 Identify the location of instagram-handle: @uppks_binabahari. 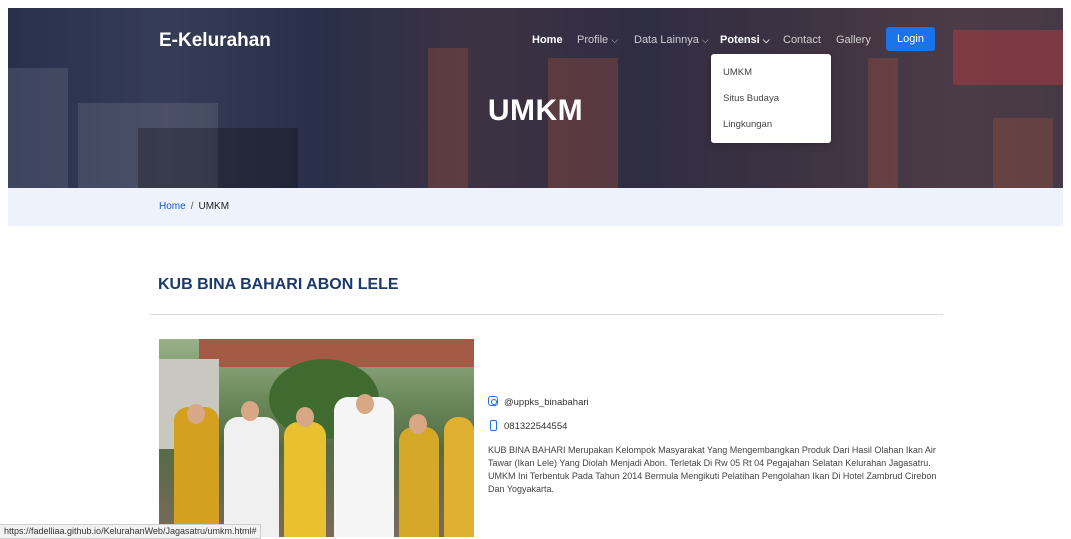
(546, 402).